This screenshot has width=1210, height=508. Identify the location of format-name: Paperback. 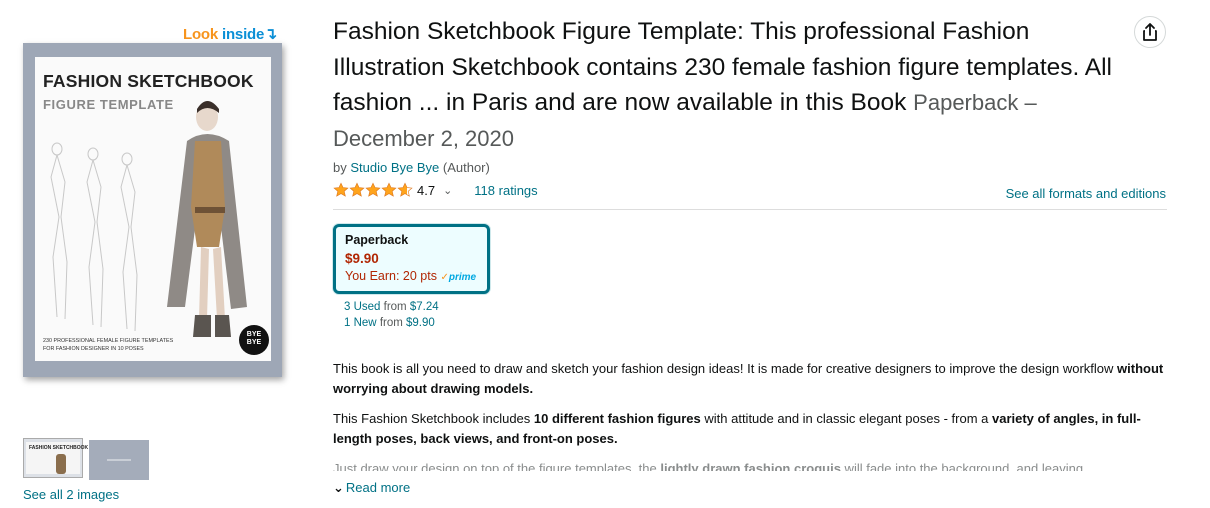
(377, 240).